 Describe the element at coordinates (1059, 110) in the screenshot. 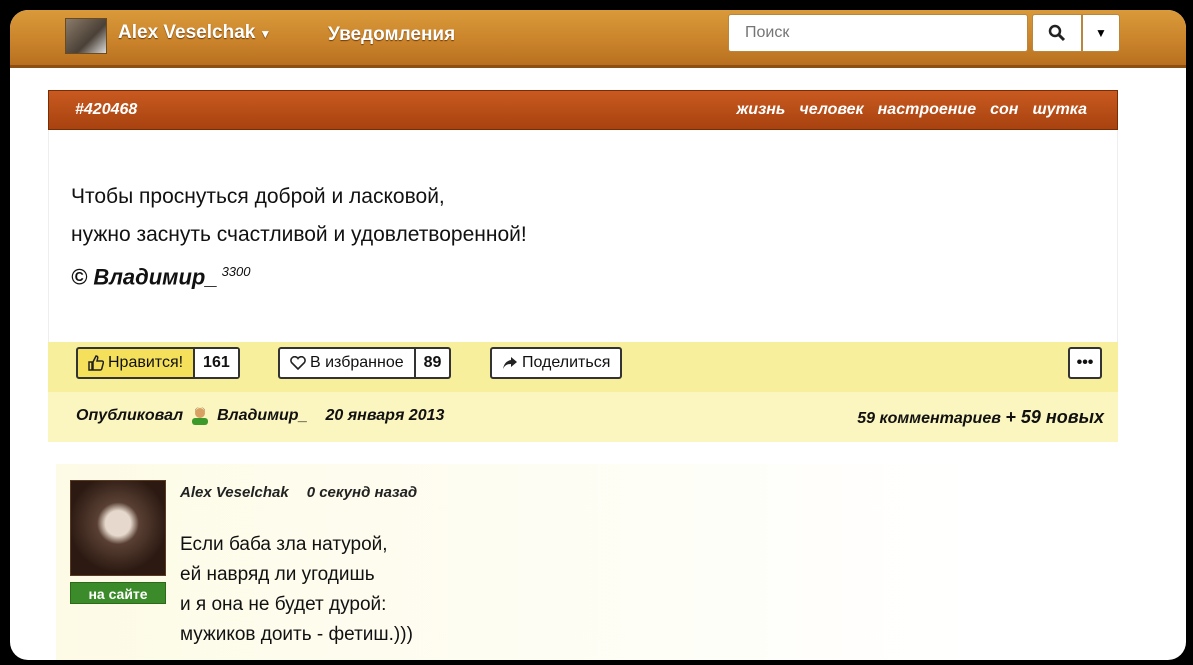

I see `tag-link: шутка` at that location.